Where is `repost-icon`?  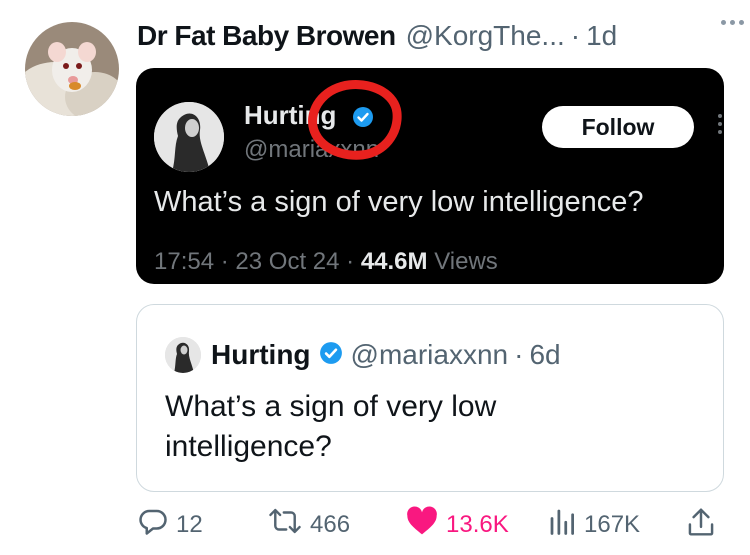 repost-icon is located at coordinates (285, 524).